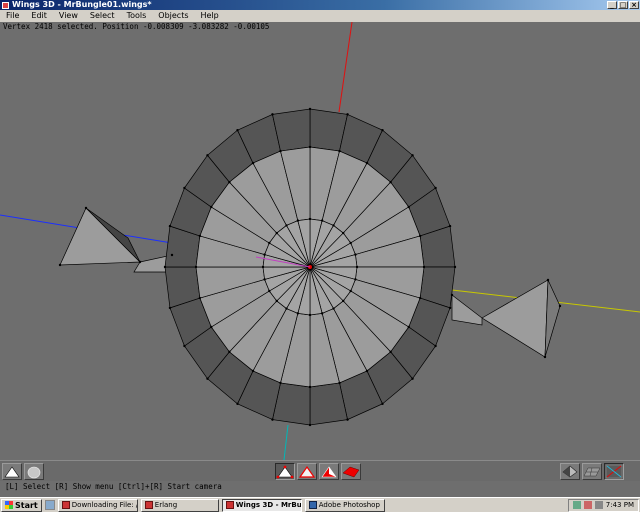  Describe the element at coordinates (515, 318) in the screenshot. I see `right-cone-face` at that location.